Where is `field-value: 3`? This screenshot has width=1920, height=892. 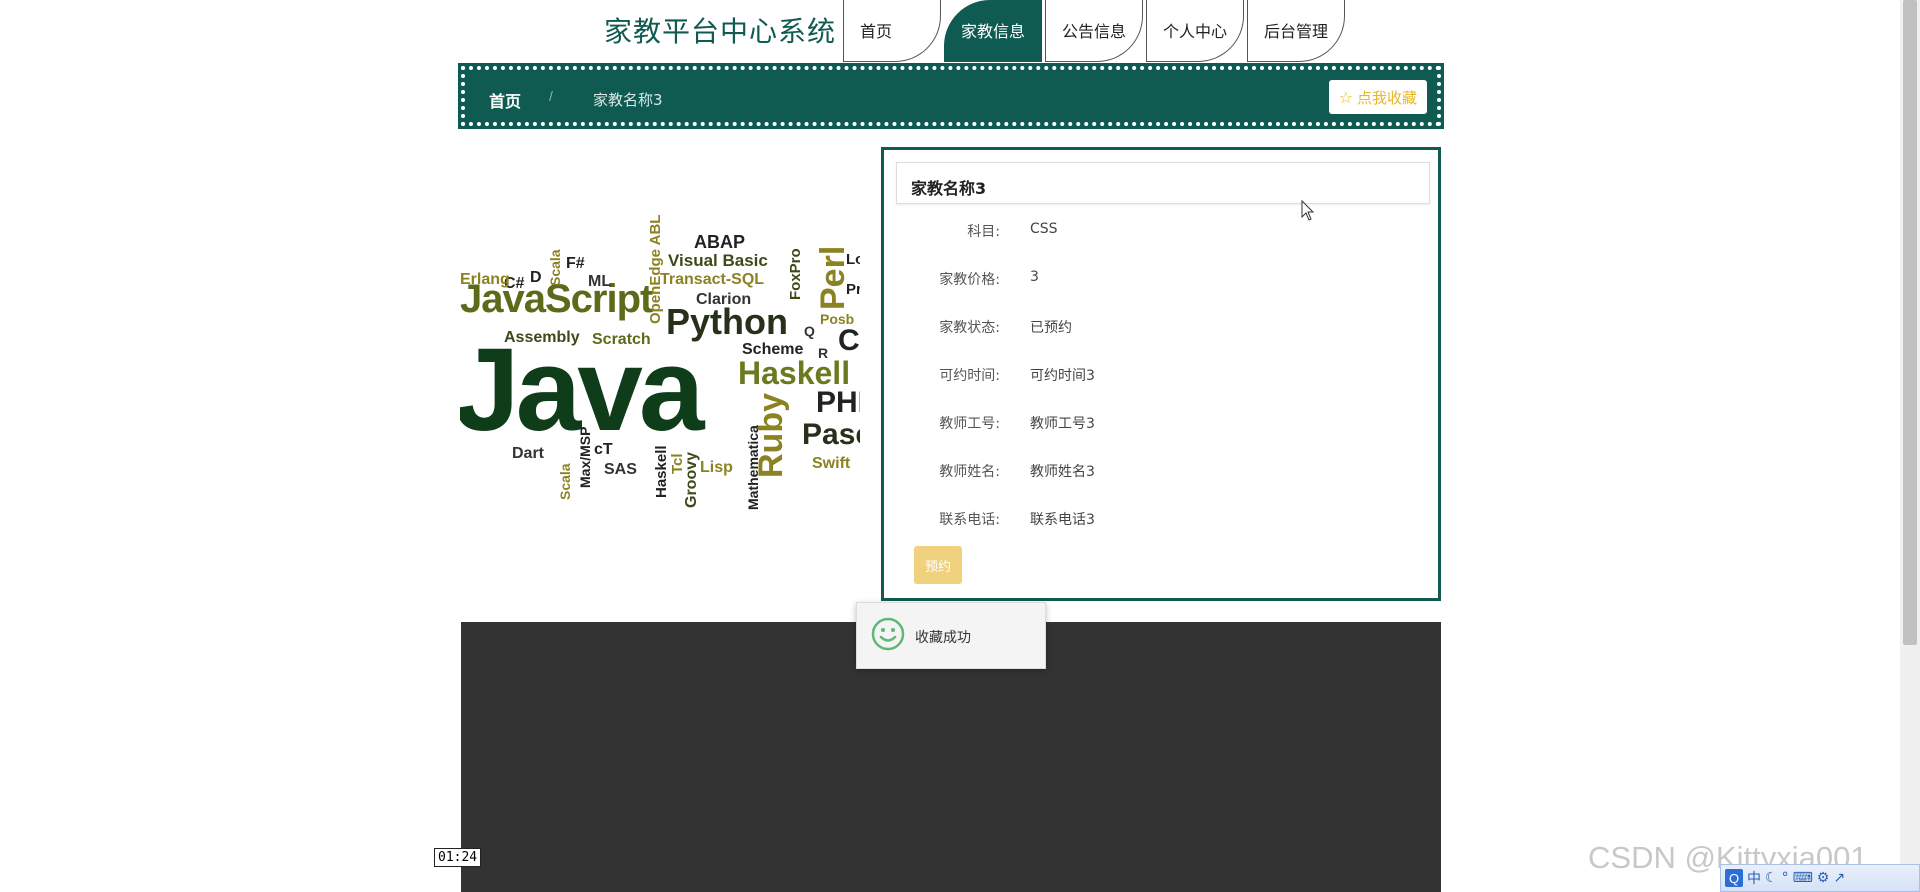 field-value: 3 is located at coordinates (1034, 277).